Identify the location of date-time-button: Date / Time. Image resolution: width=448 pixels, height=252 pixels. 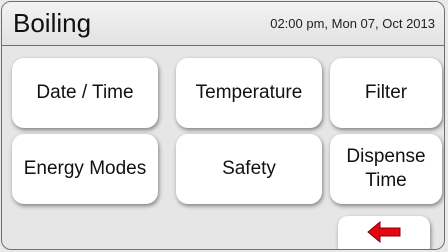
(85, 93).